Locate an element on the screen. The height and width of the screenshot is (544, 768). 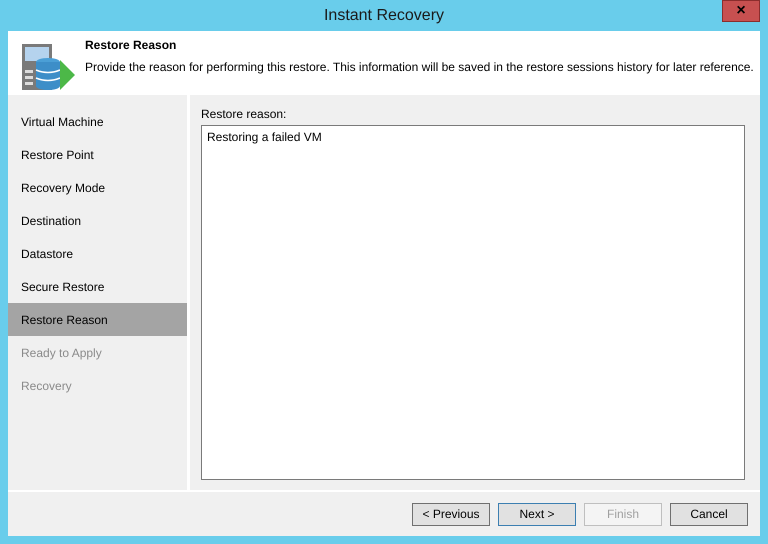
wizard-step: Datastore is located at coordinates (97, 253).